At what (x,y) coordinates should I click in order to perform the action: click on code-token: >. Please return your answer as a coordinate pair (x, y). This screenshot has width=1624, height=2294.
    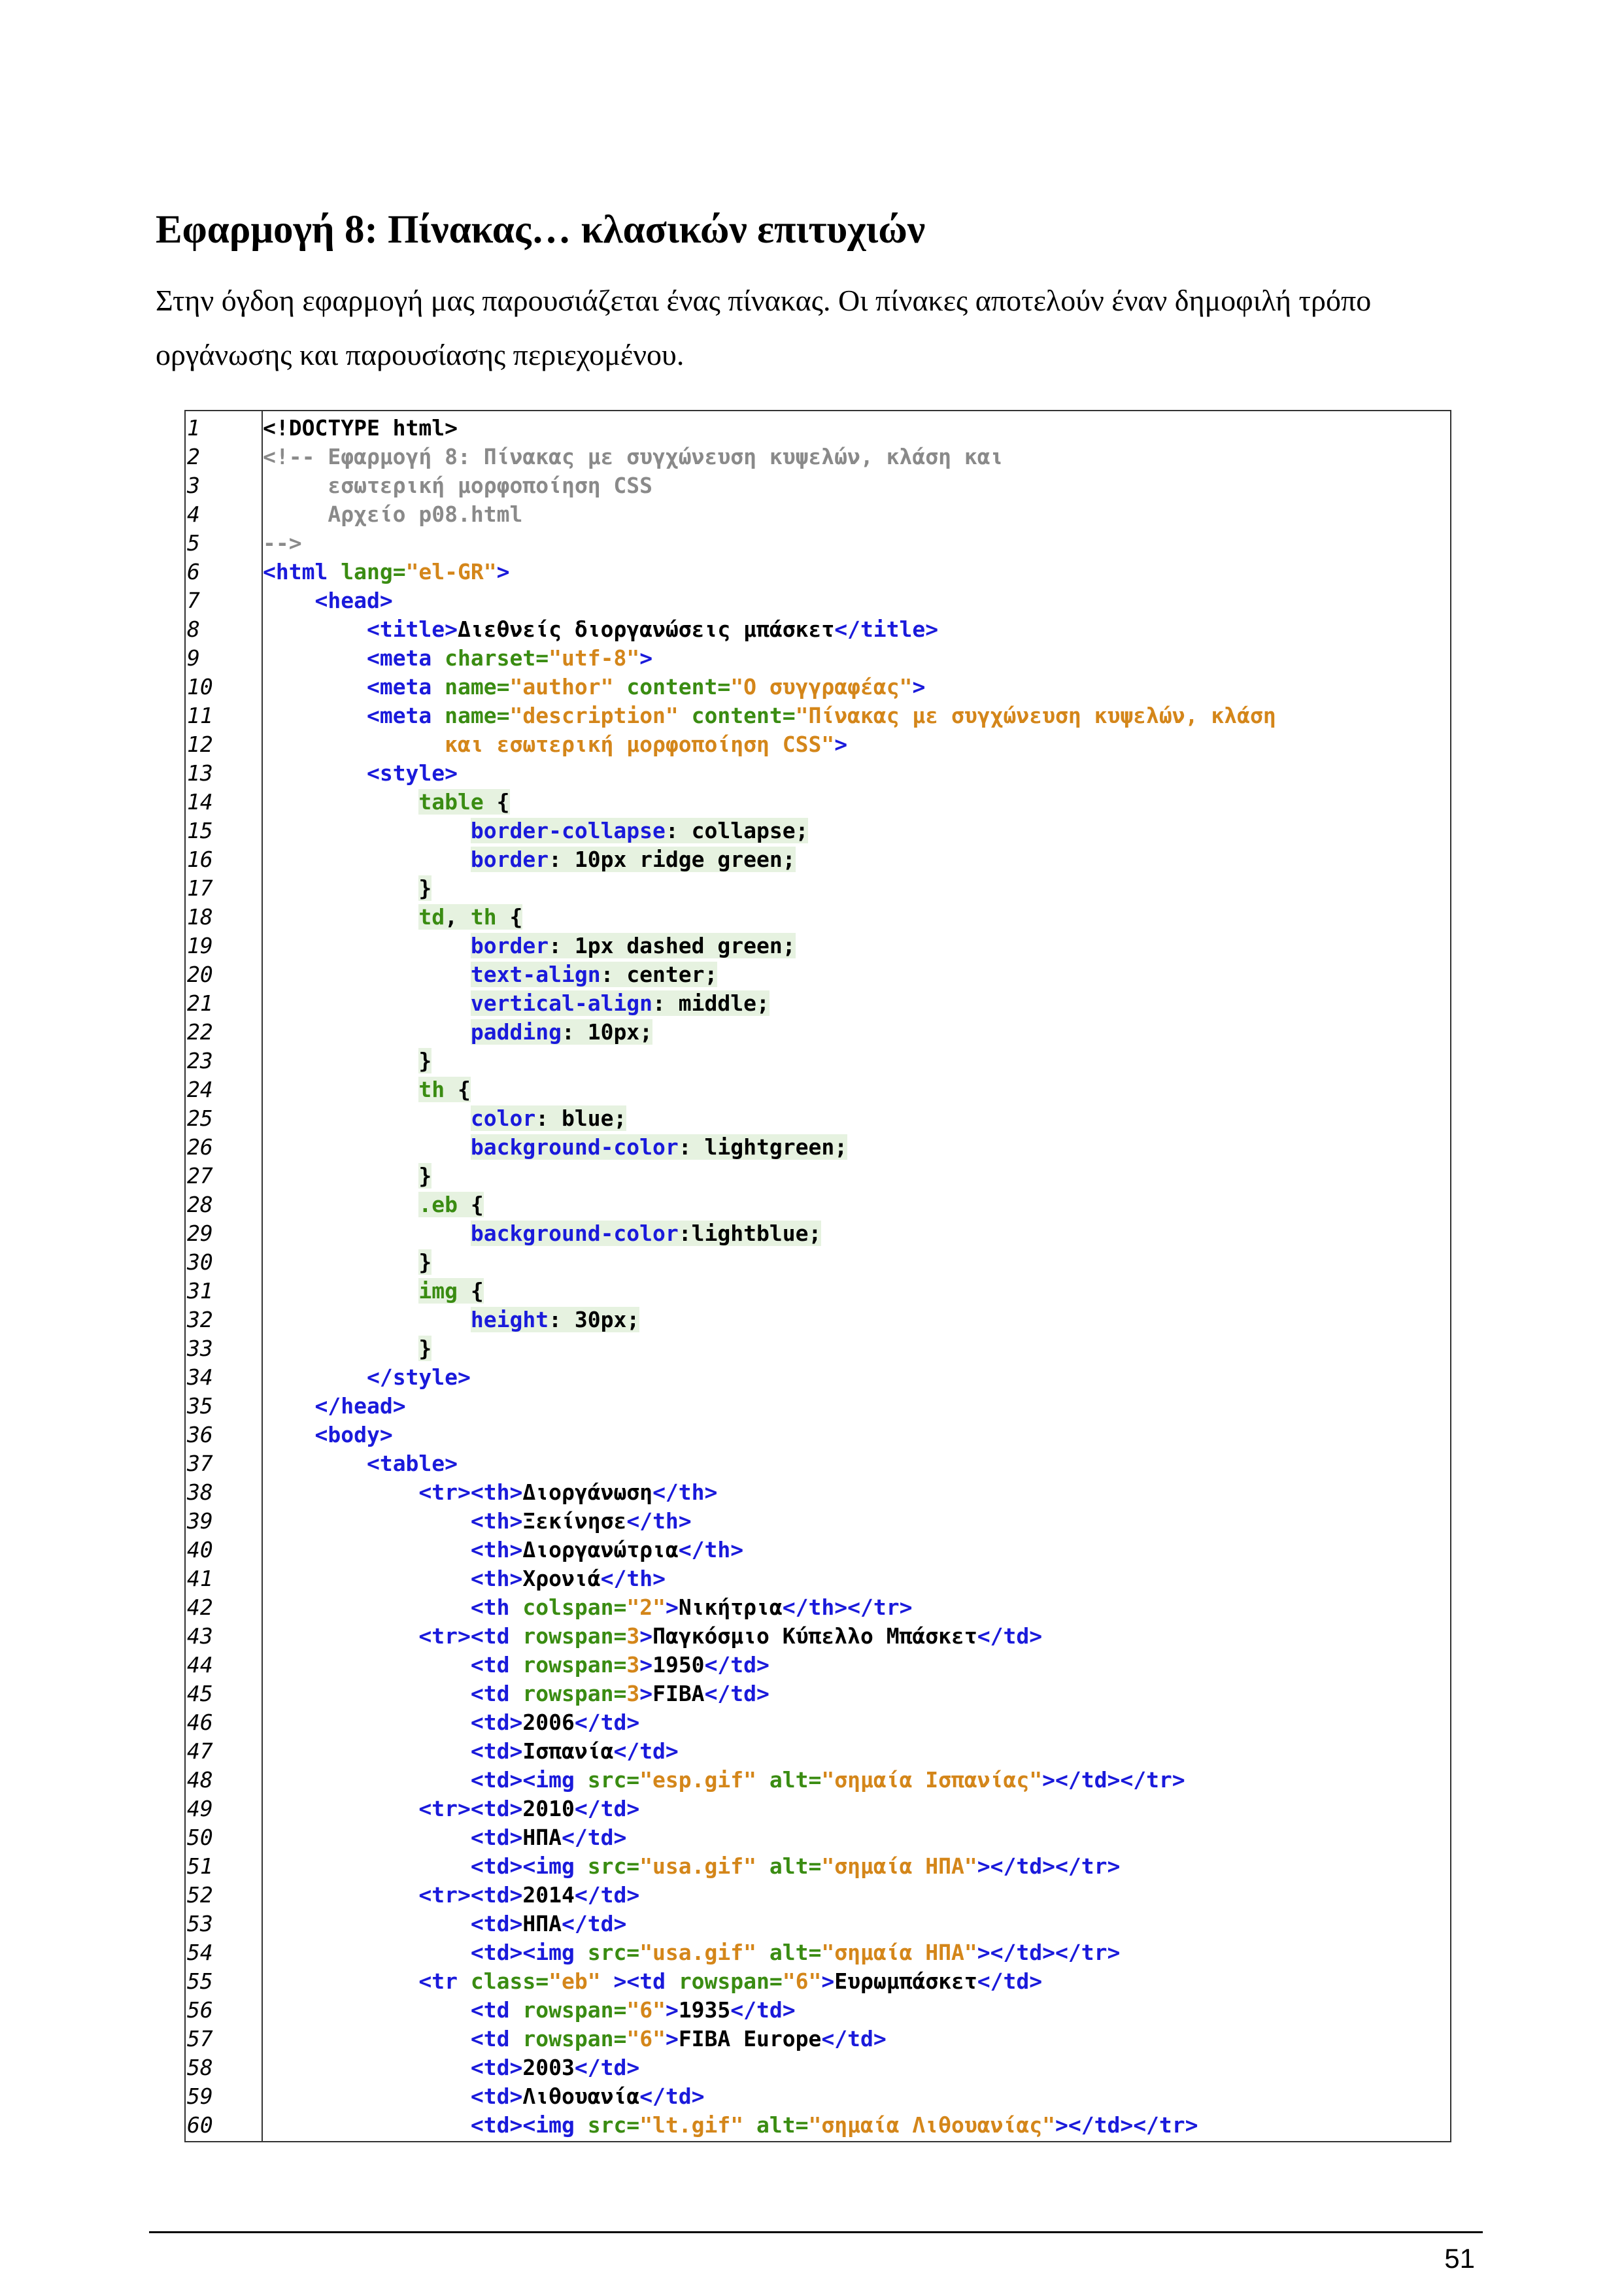
    Looking at the image, I should click on (672, 2039).